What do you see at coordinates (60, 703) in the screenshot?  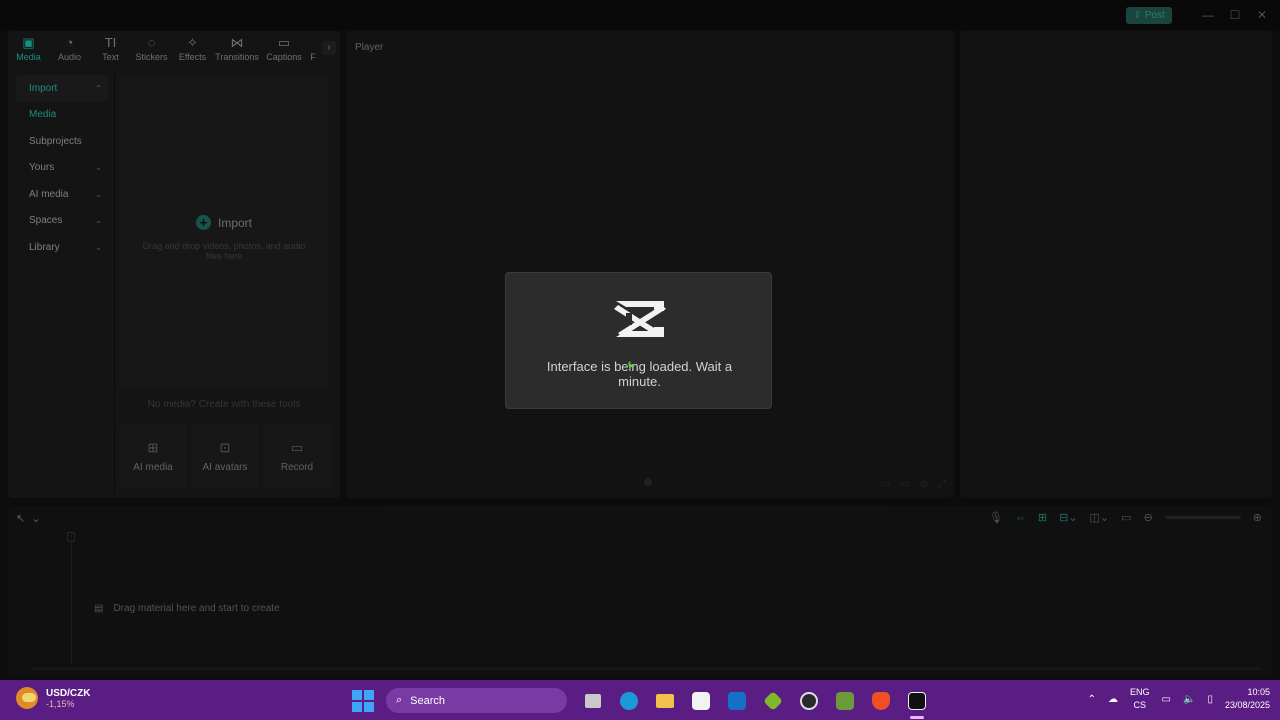 I see `widget-subtitle: -1,15%` at bounding box center [60, 703].